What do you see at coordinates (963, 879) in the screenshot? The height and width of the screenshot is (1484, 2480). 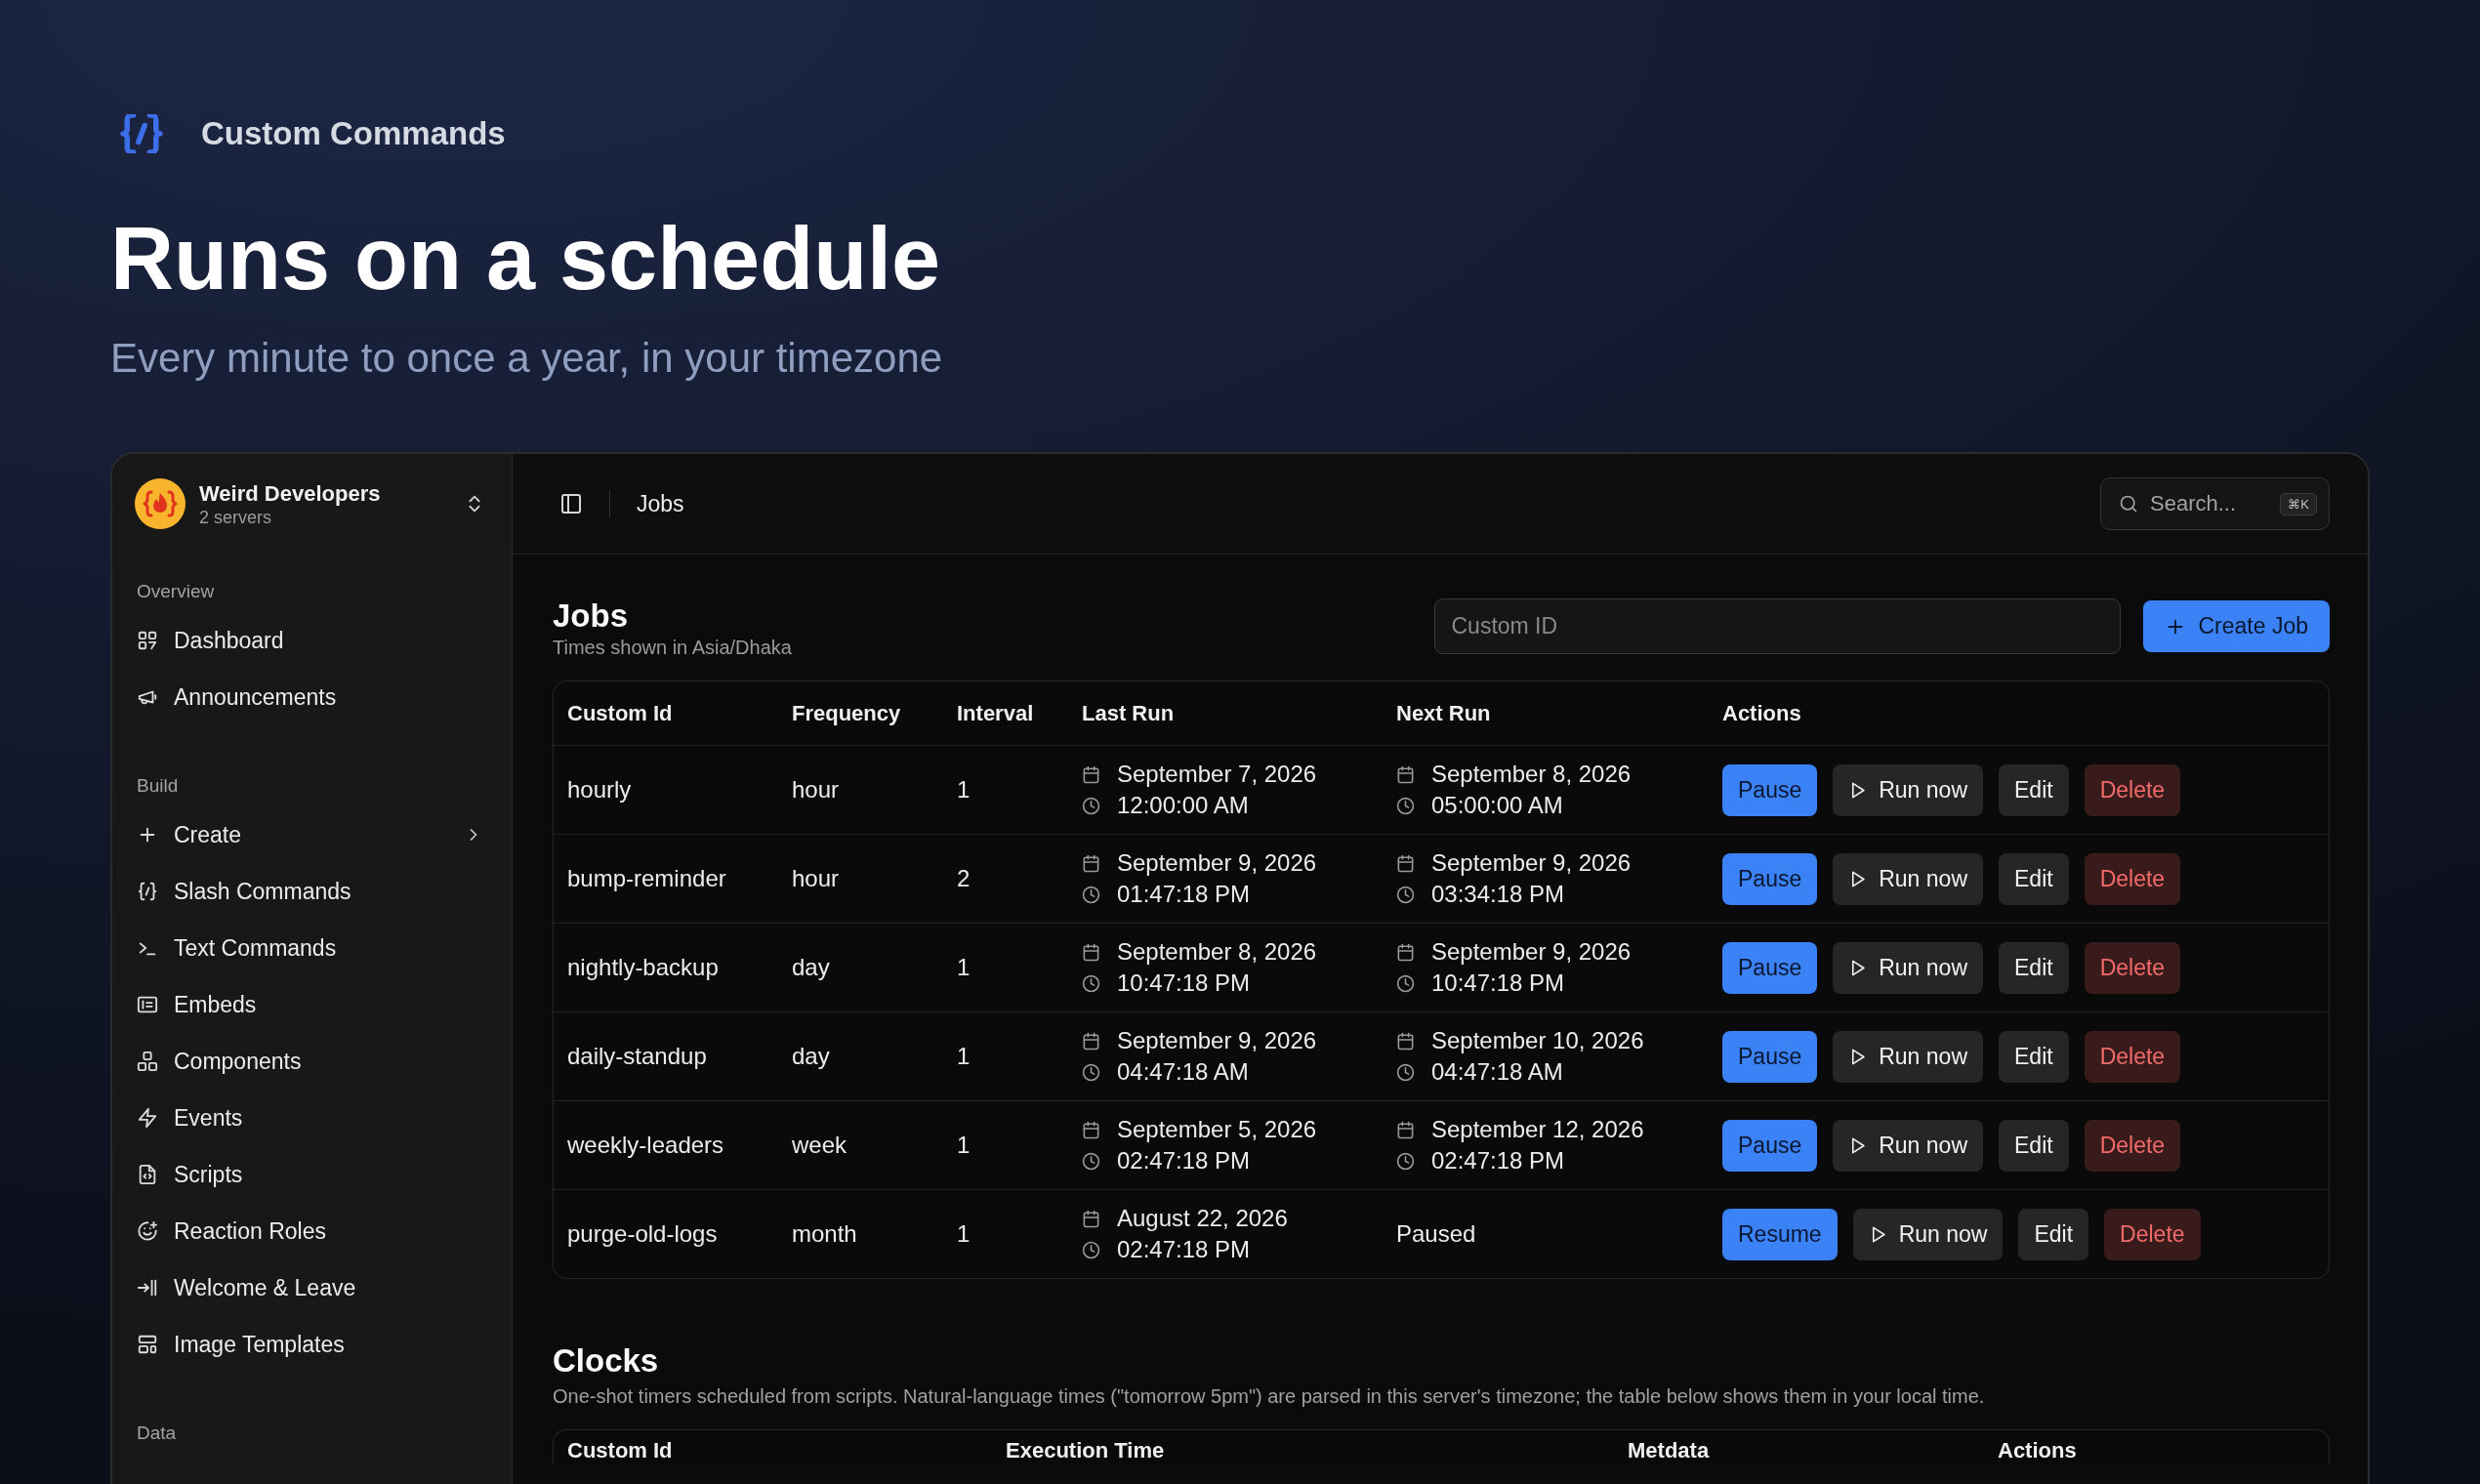 I see `table-cell-text: 2` at bounding box center [963, 879].